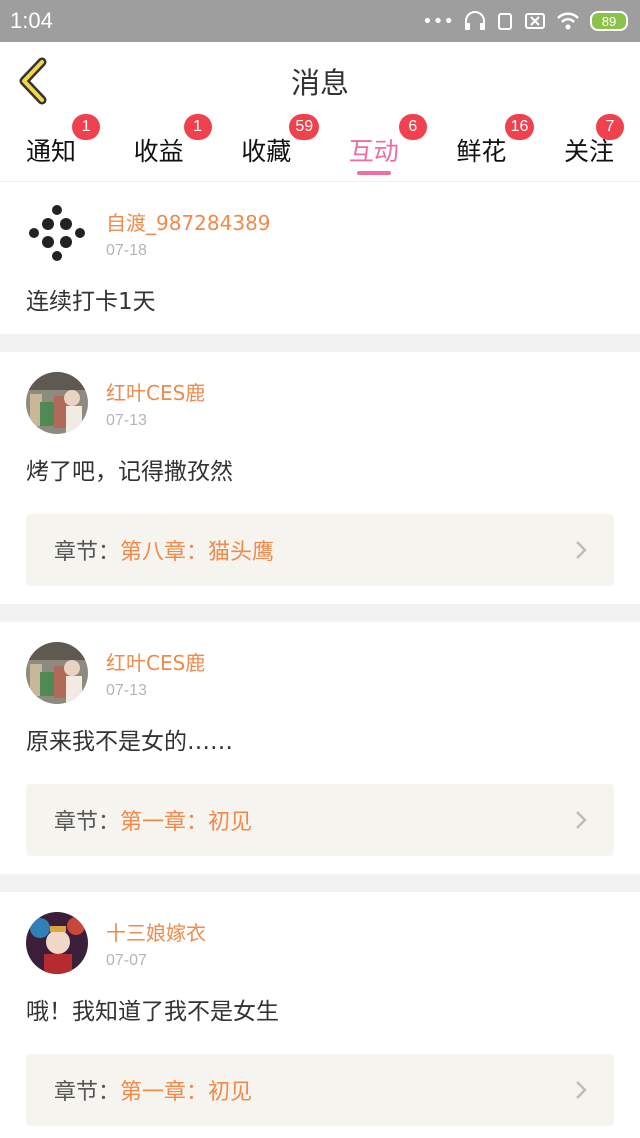 The image size is (640, 1138). What do you see at coordinates (320, 943) in the screenshot?
I see `user-row: 十三娘嫁衣 07-07` at bounding box center [320, 943].